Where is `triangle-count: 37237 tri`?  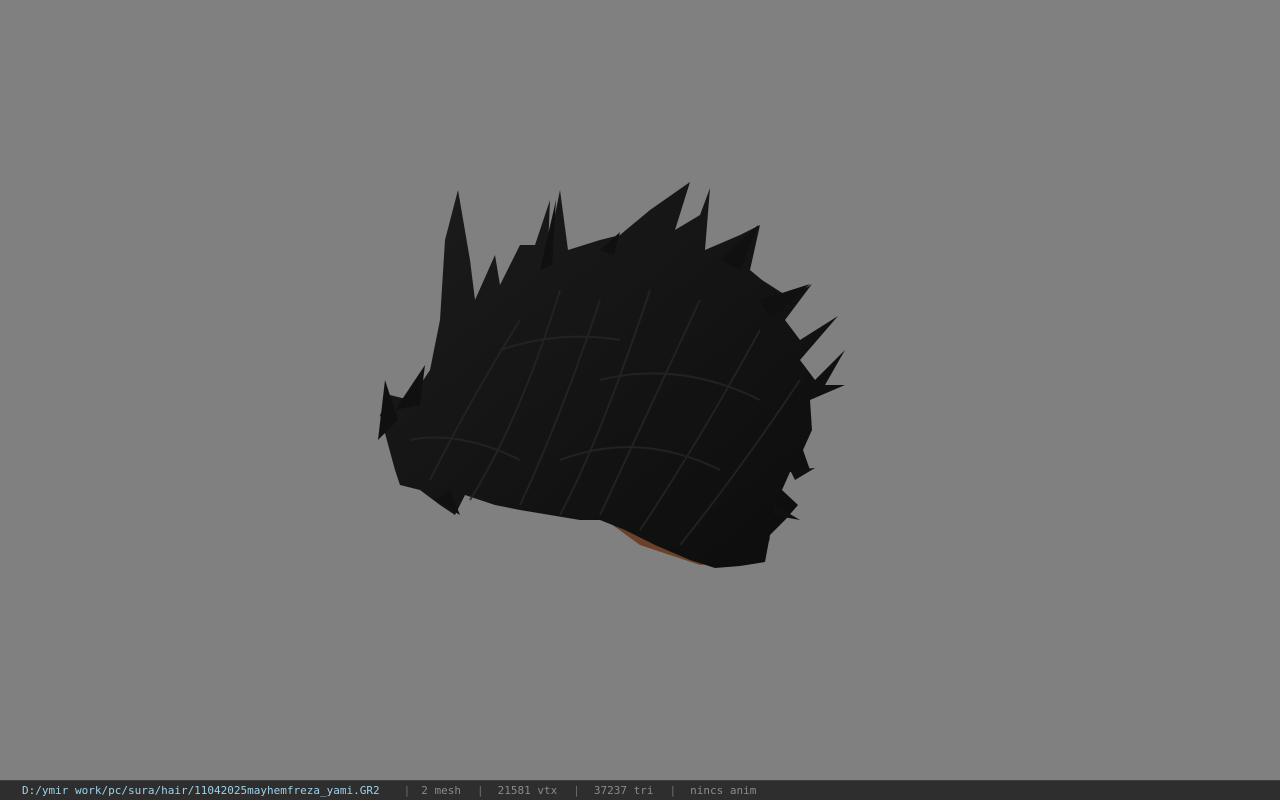
triangle-count: 37237 tri is located at coordinates (623, 790).